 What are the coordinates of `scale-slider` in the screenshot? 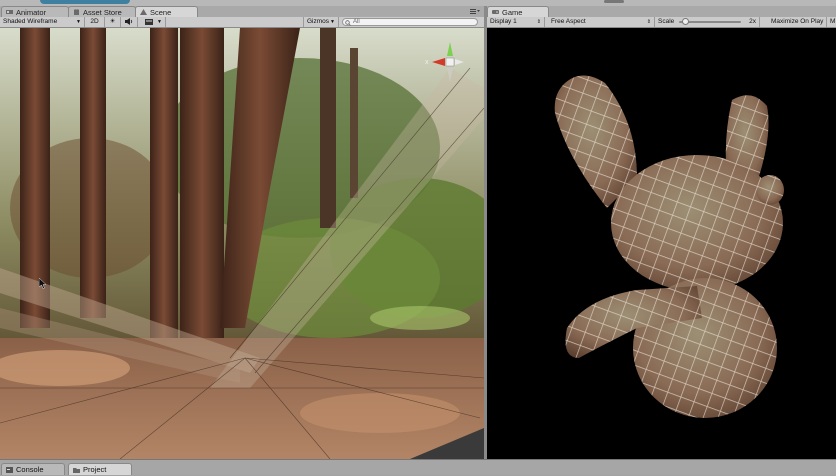 It's located at (710, 21).